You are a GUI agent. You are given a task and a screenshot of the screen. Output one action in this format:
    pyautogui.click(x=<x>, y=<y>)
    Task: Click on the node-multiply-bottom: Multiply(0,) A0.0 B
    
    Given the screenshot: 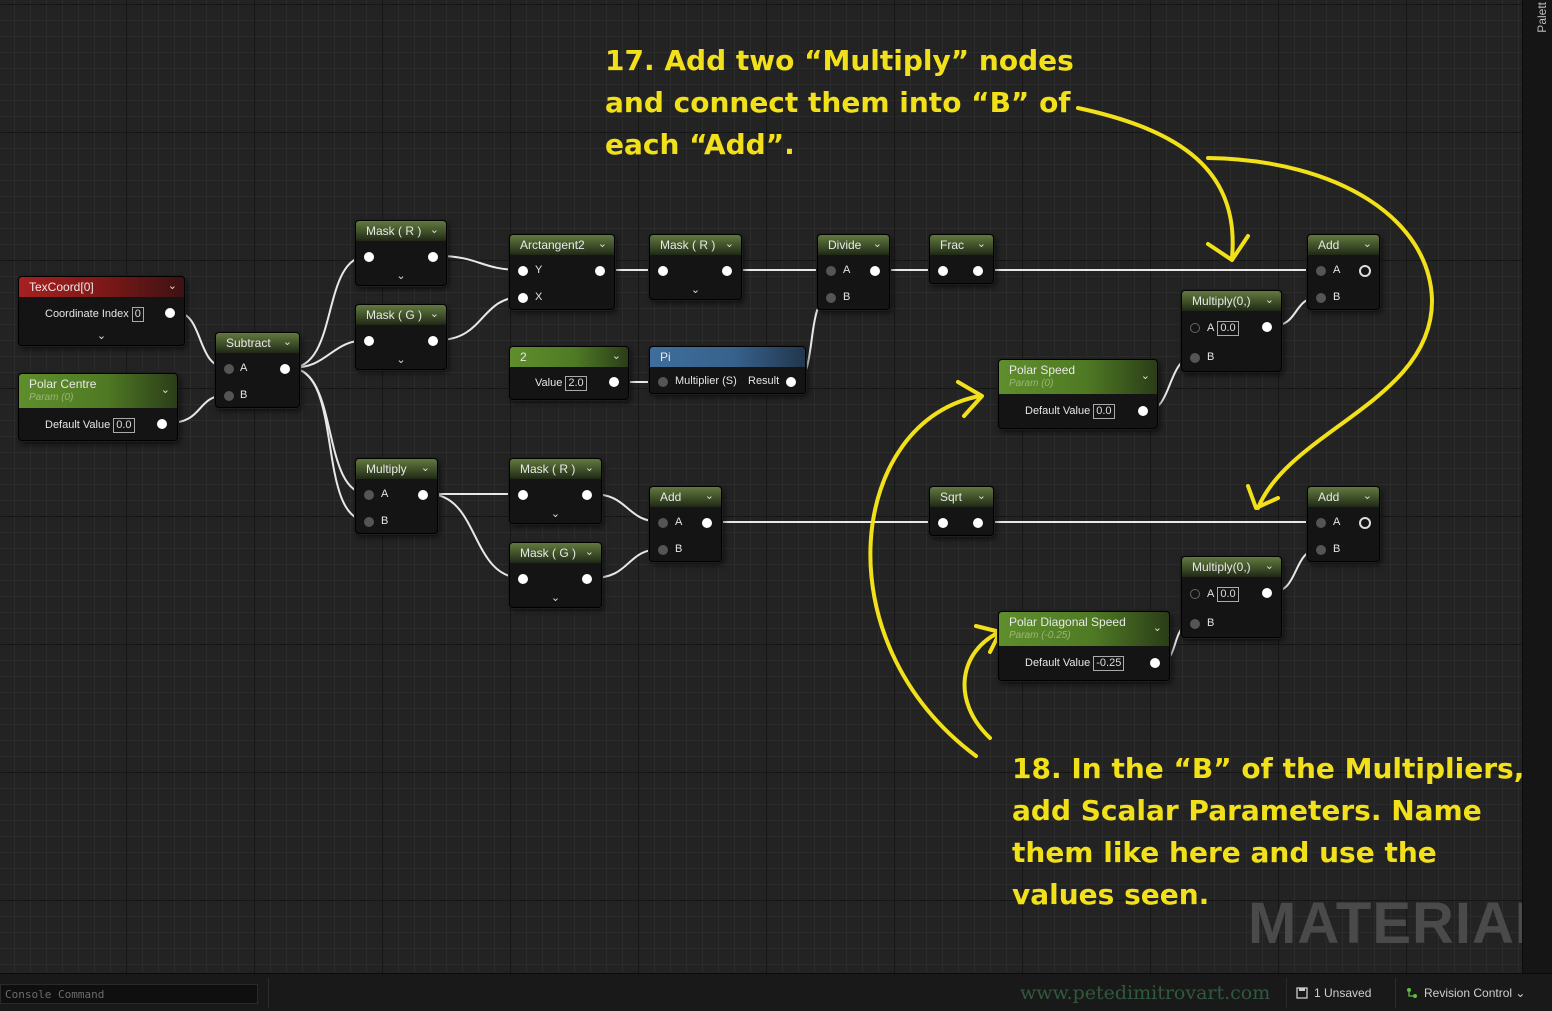 What is the action you would take?
    pyautogui.click(x=1231, y=597)
    